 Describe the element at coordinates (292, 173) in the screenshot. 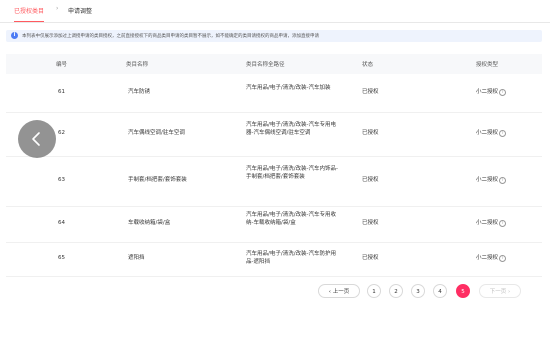

I see `row-category-path: 汽车用品/电子/清洗/改装-汽车内饰品-手制套/档把套/套饰套装` at that location.